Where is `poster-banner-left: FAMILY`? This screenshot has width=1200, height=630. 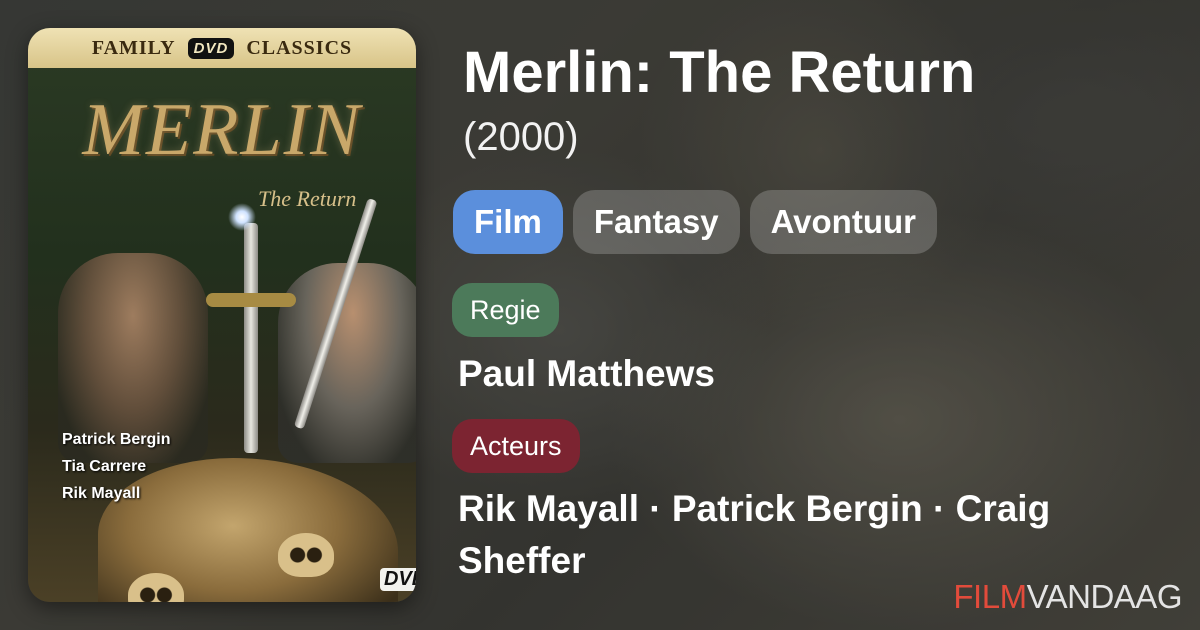 poster-banner-left: FAMILY is located at coordinates (133, 47).